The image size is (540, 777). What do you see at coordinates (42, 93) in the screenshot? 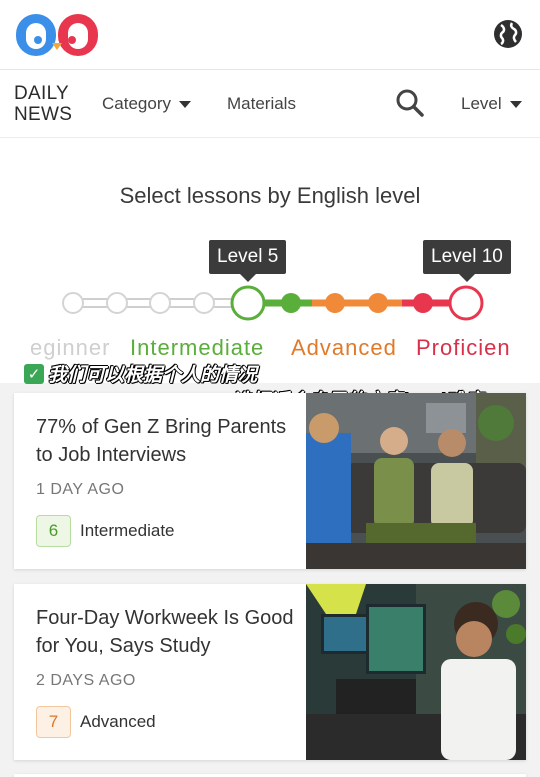
I see `brand-line-1: DAILY` at bounding box center [42, 93].